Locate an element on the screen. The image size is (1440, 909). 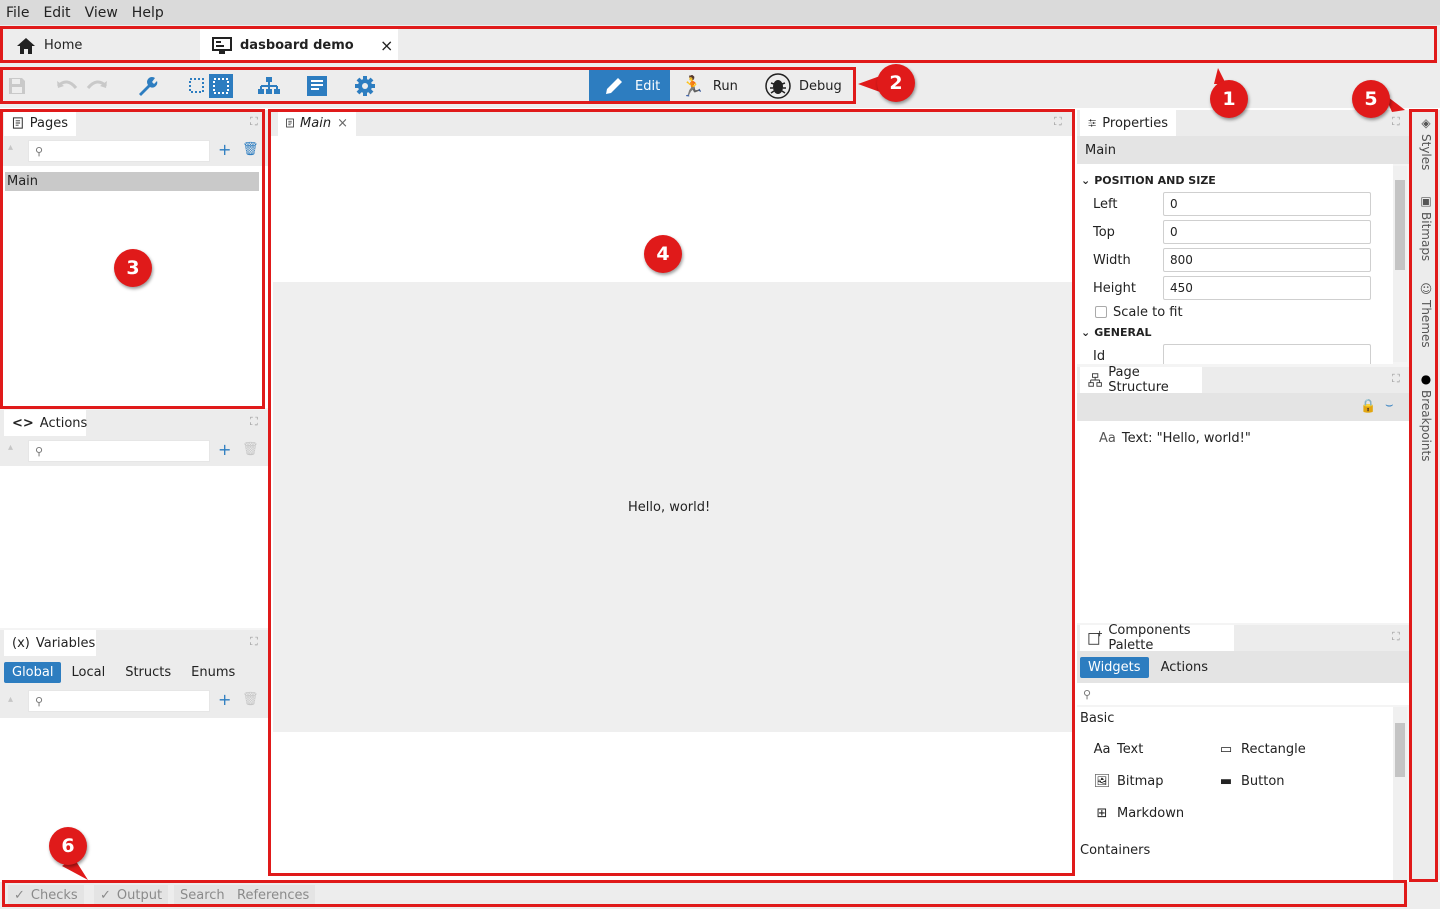
tab-output: ✓ Output is located at coordinates (131, 895).